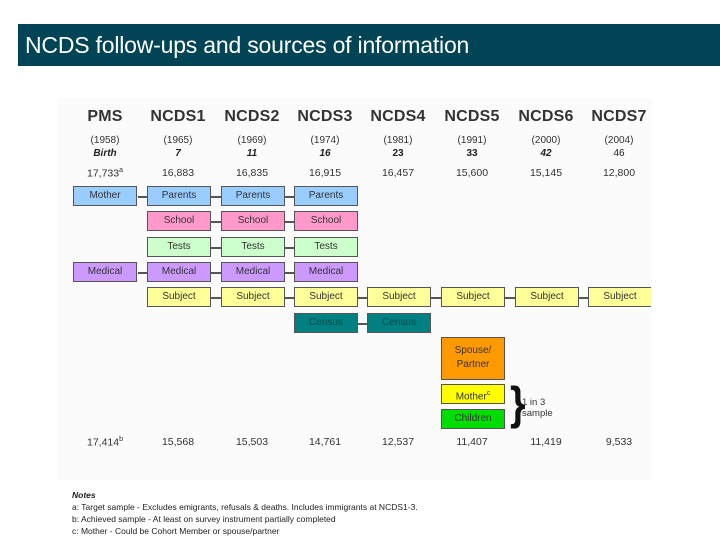 Image resolution: width=720 pixels, height=540 pixels. I want to click on census-box-ncds4: Census, so click(399, 323).